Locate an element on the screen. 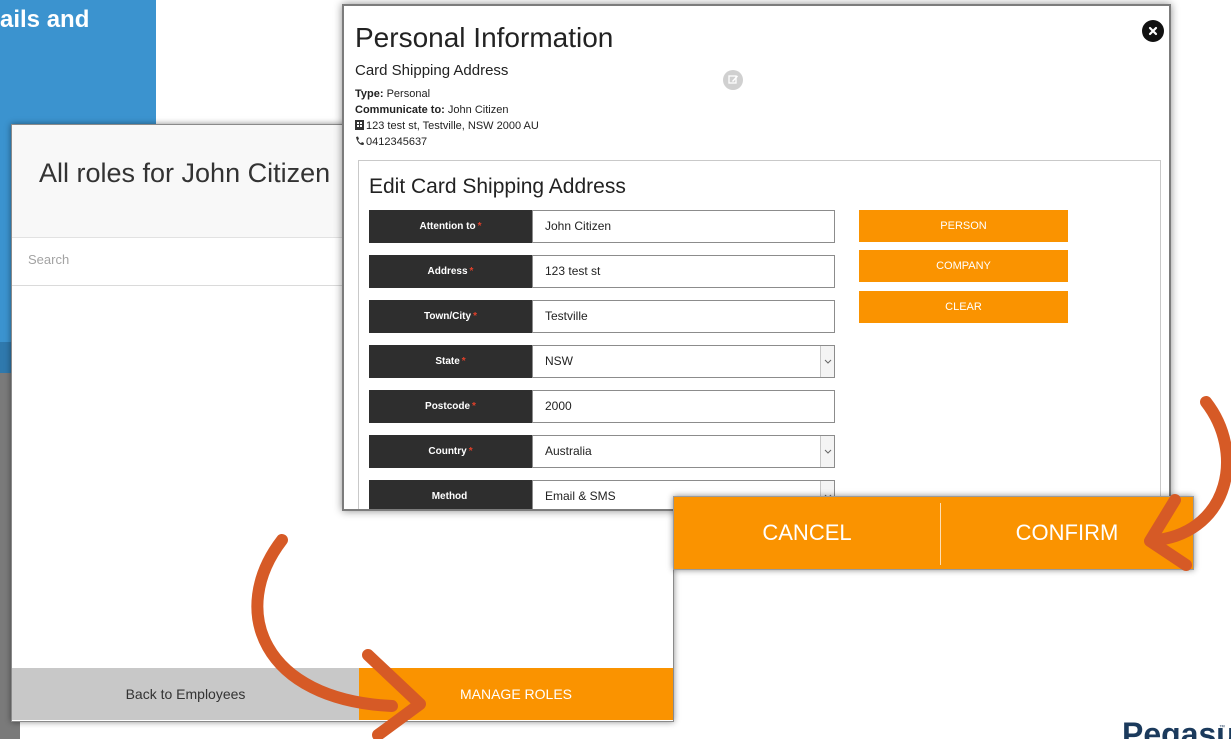 Image resolution: width=1231 pixels, height=739 pixels. roles-modal-footer: Back to Employees MANAGE ROLES is located at coordinates (342, 694).